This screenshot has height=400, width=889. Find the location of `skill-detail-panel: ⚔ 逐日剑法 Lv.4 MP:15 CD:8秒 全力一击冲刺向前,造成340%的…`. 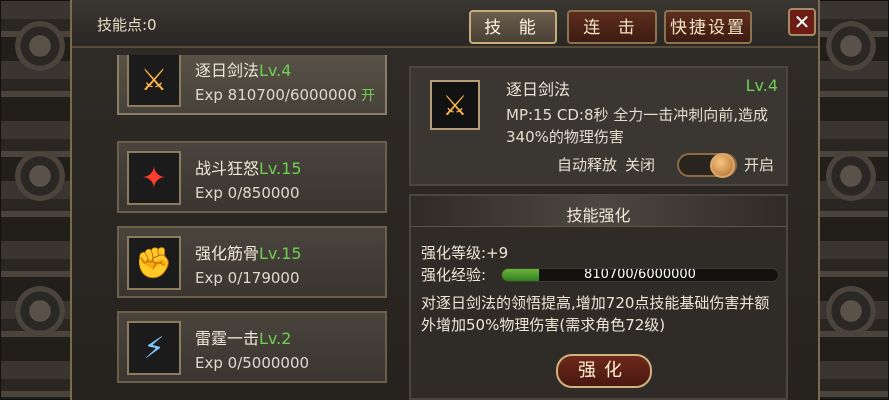

skill-detail-panel: ⚔ 逐日剑法 Lv.4 MP:15 CD:8秒 全力一击冲刺向前,造成340%的… is located at coordinates (598, 126).